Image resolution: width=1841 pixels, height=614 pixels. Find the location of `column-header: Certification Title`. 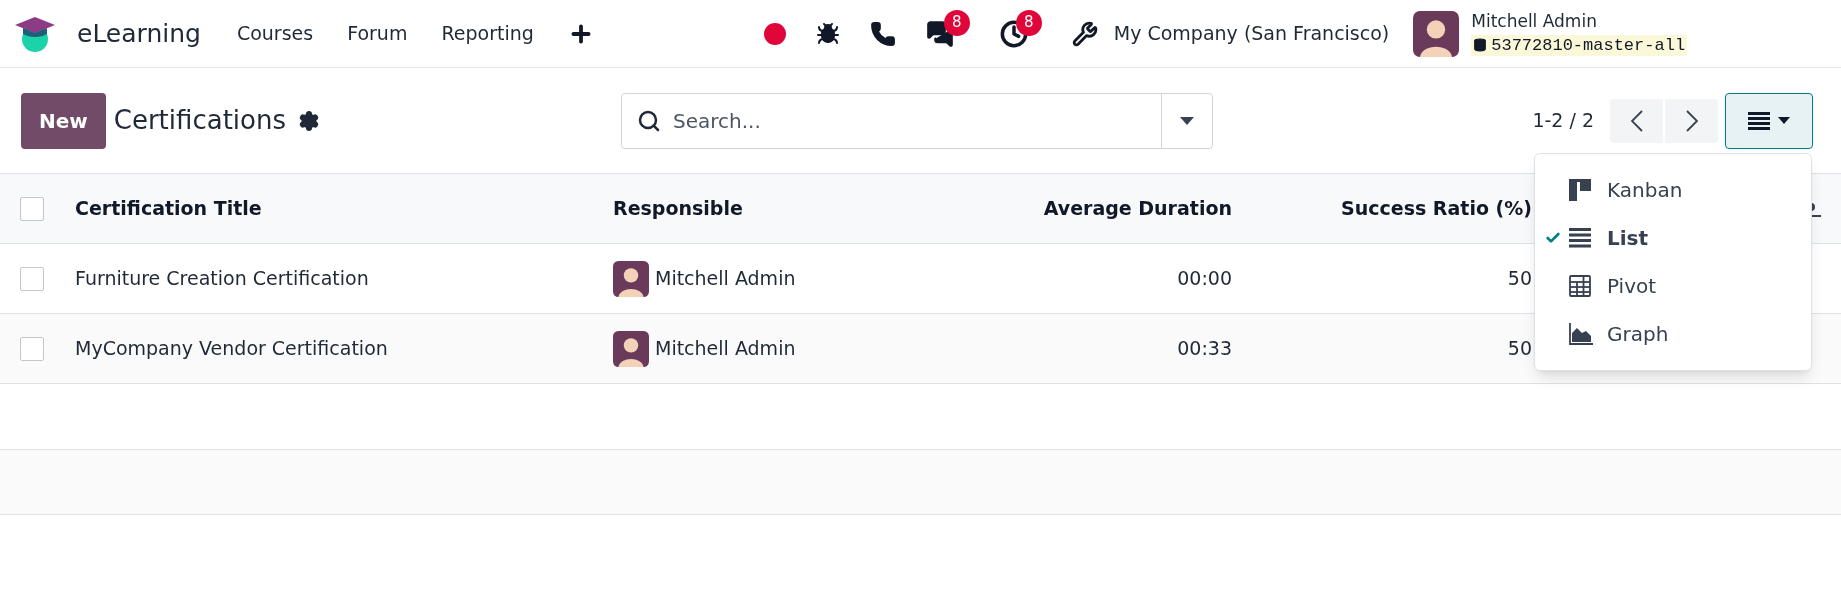

column-header: Certification Title is located at coordinates (168, 208).